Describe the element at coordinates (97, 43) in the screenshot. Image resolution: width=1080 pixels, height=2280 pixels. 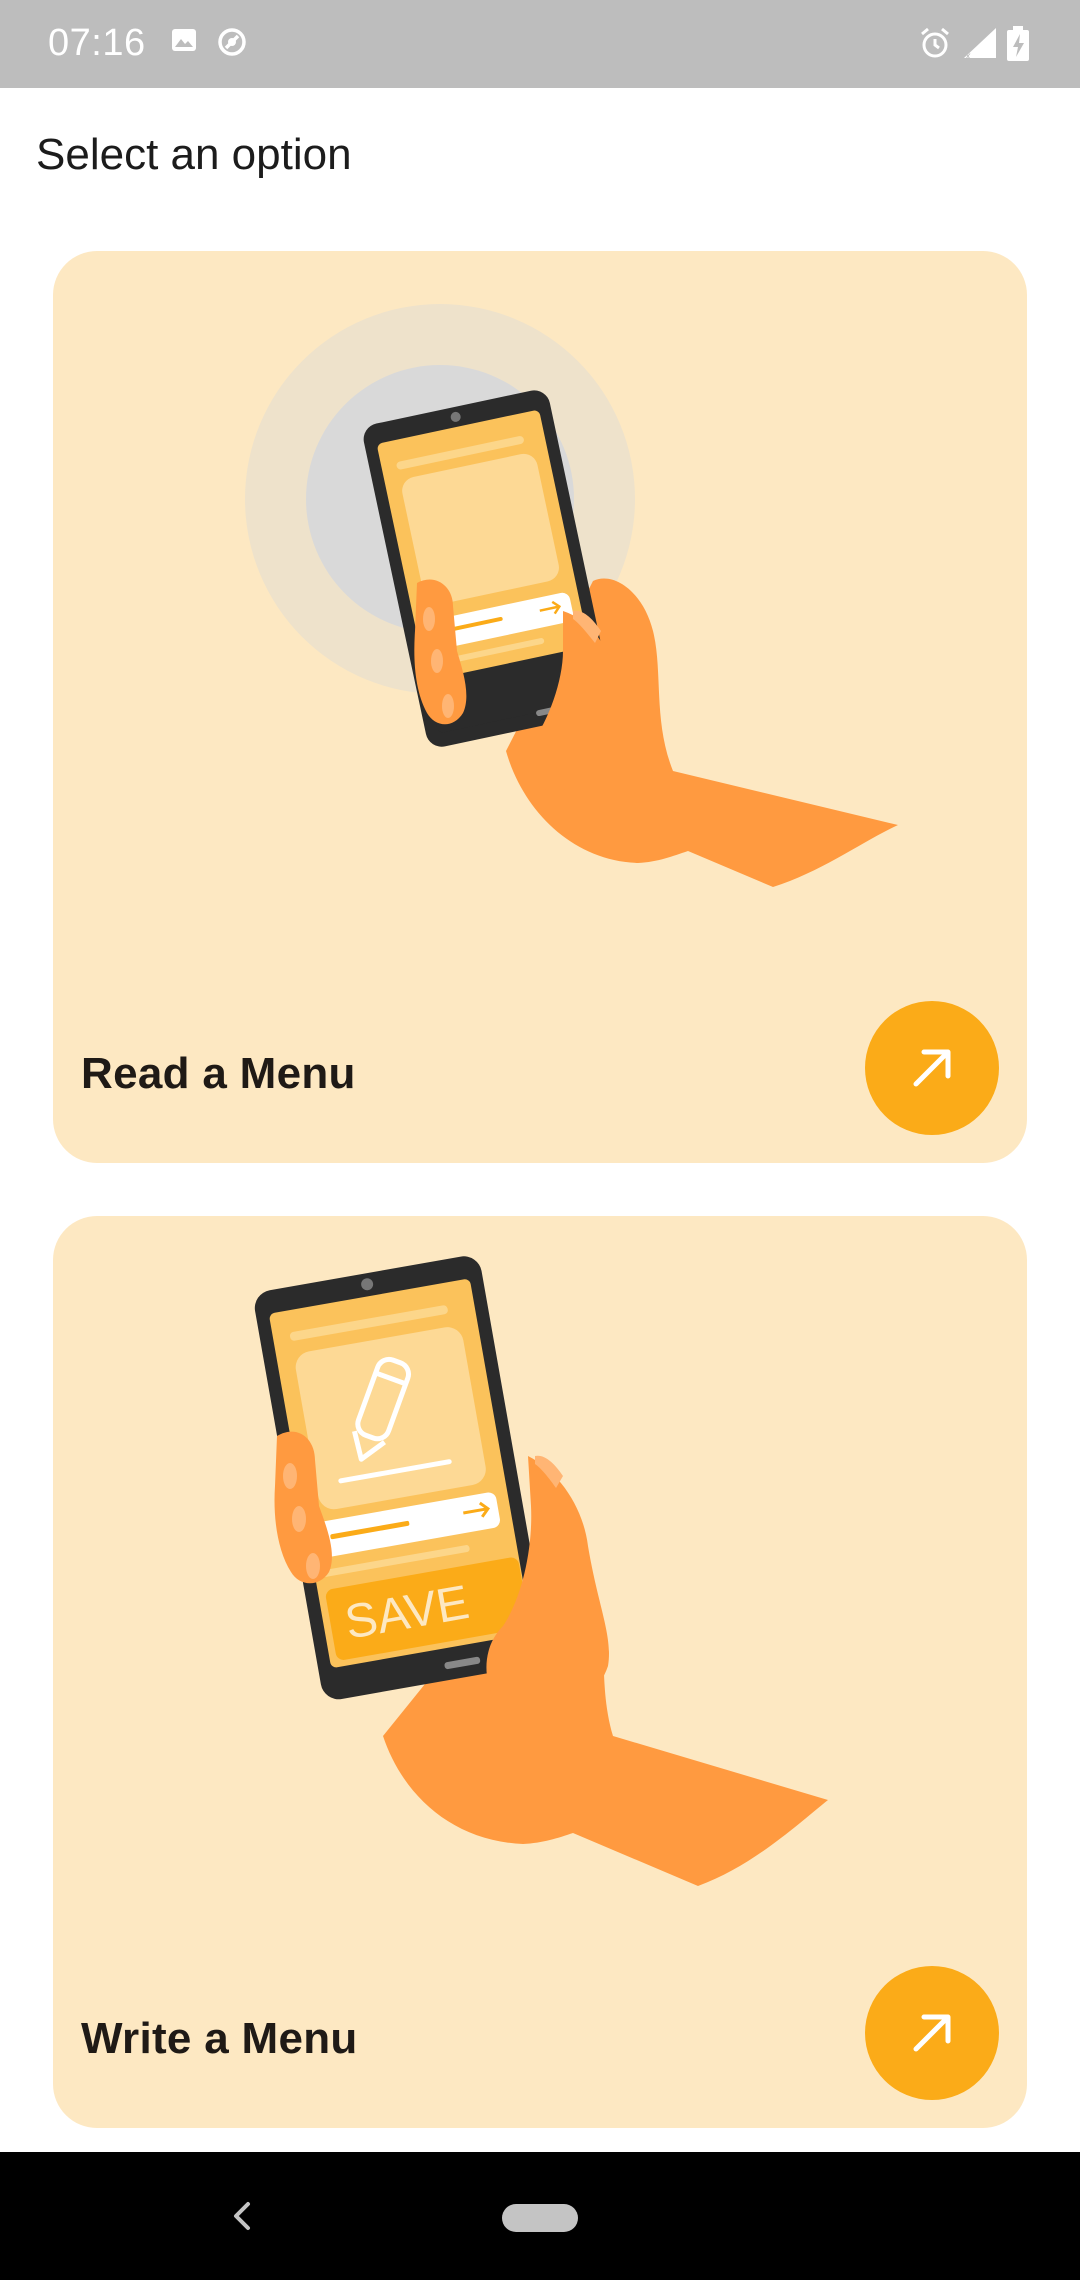
I see `status-time: 07:16` at that location.